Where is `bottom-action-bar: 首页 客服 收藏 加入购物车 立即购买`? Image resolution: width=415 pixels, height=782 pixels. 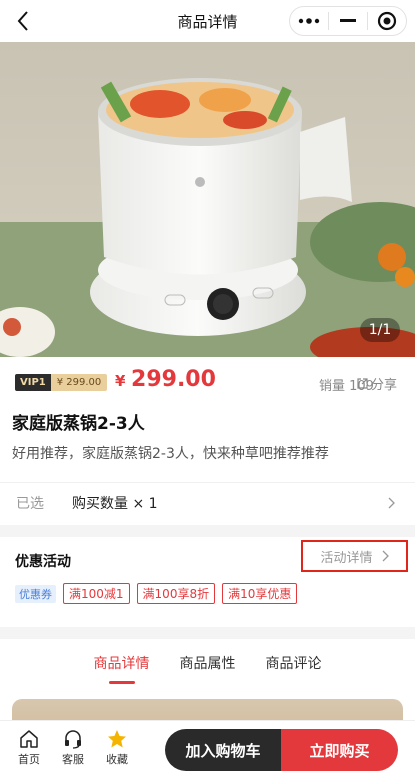 bottom-action-bar: 首页 客服 收藏 加入购物车 立即购买 is located at coordinates (207, 751).